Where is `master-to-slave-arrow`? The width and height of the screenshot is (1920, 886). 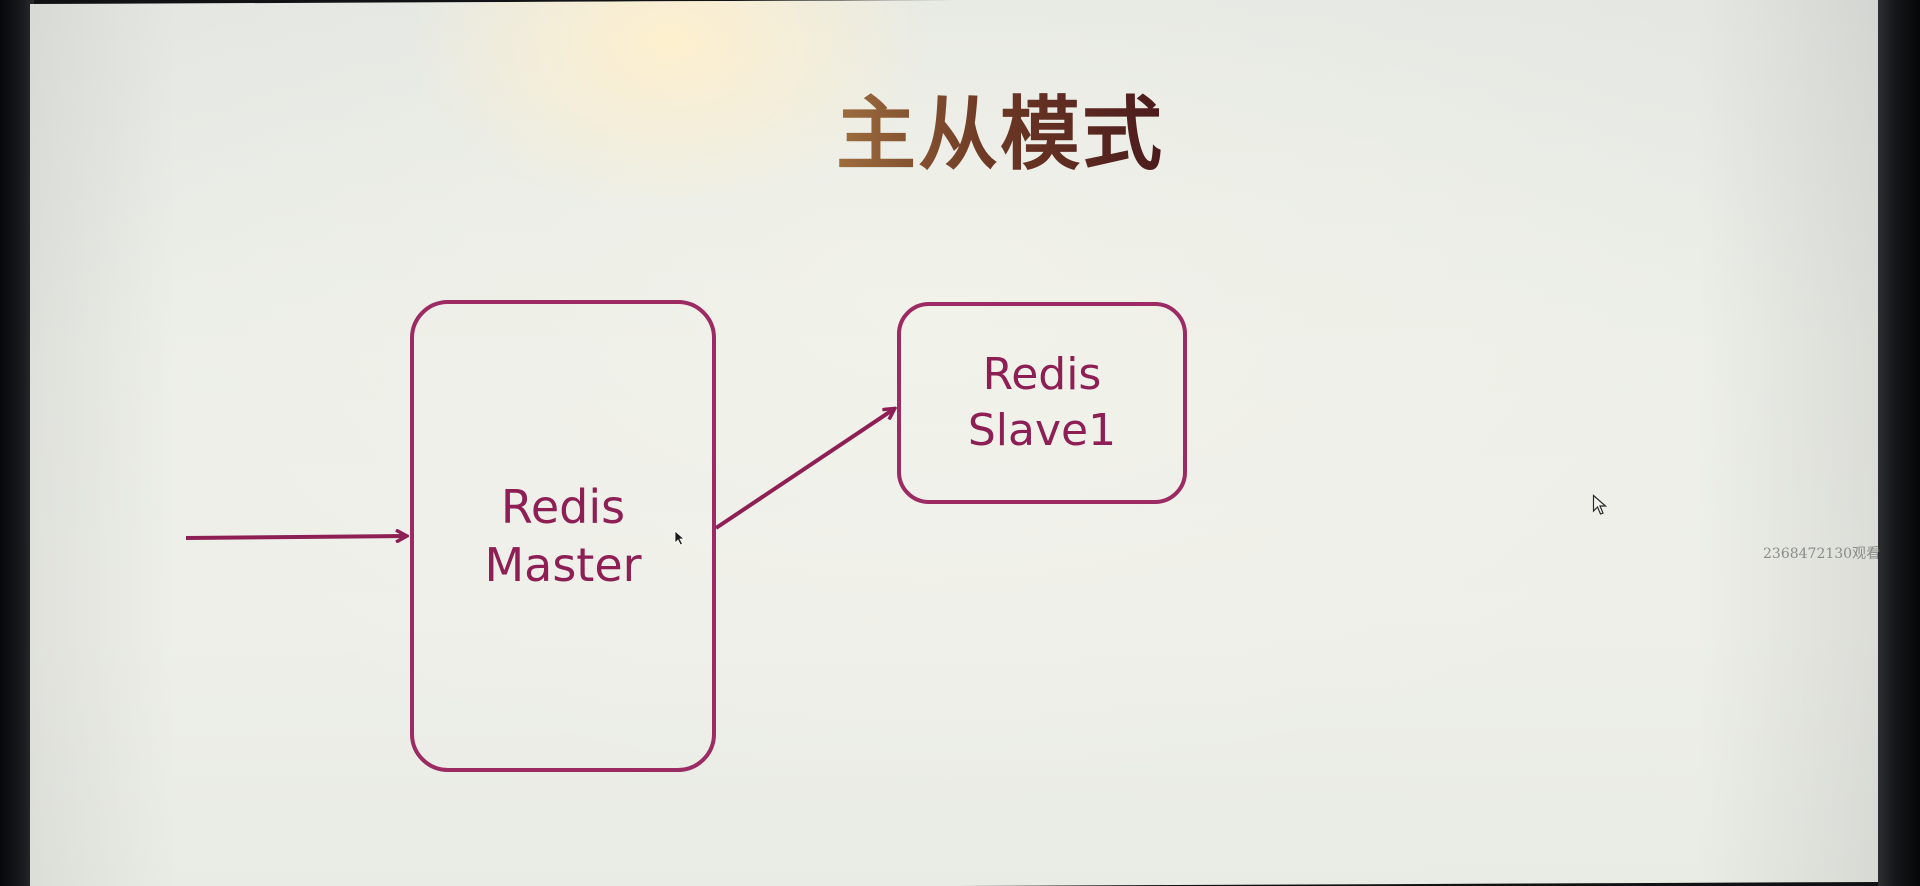 master-to-slave-arrow is located at coordinates (804, 469).